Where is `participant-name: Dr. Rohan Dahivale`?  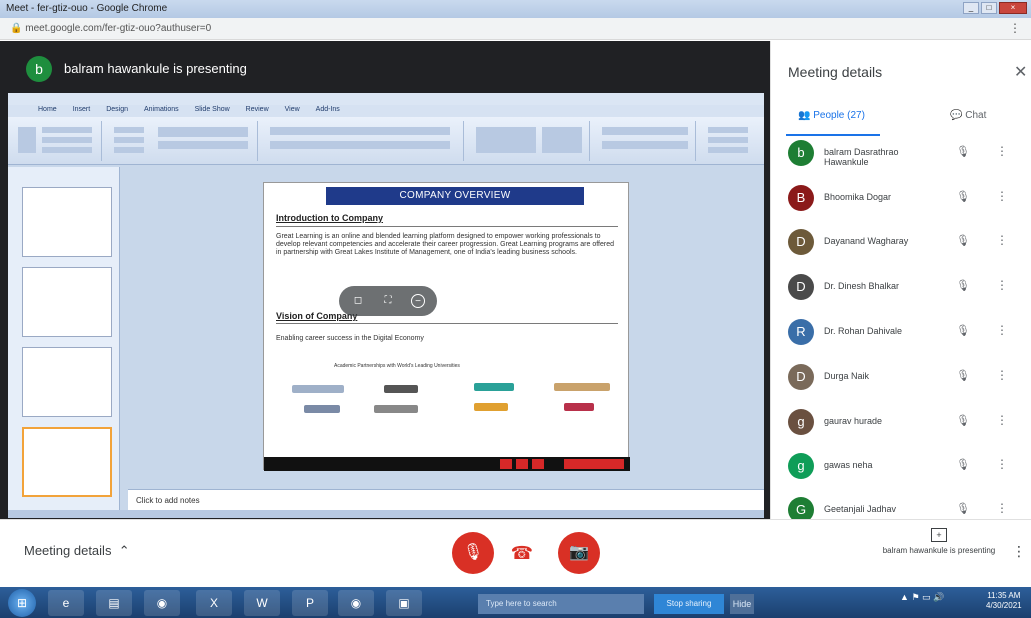
participant-name: Dr. Rohan Dahivale is located at coordinates (863, 331).